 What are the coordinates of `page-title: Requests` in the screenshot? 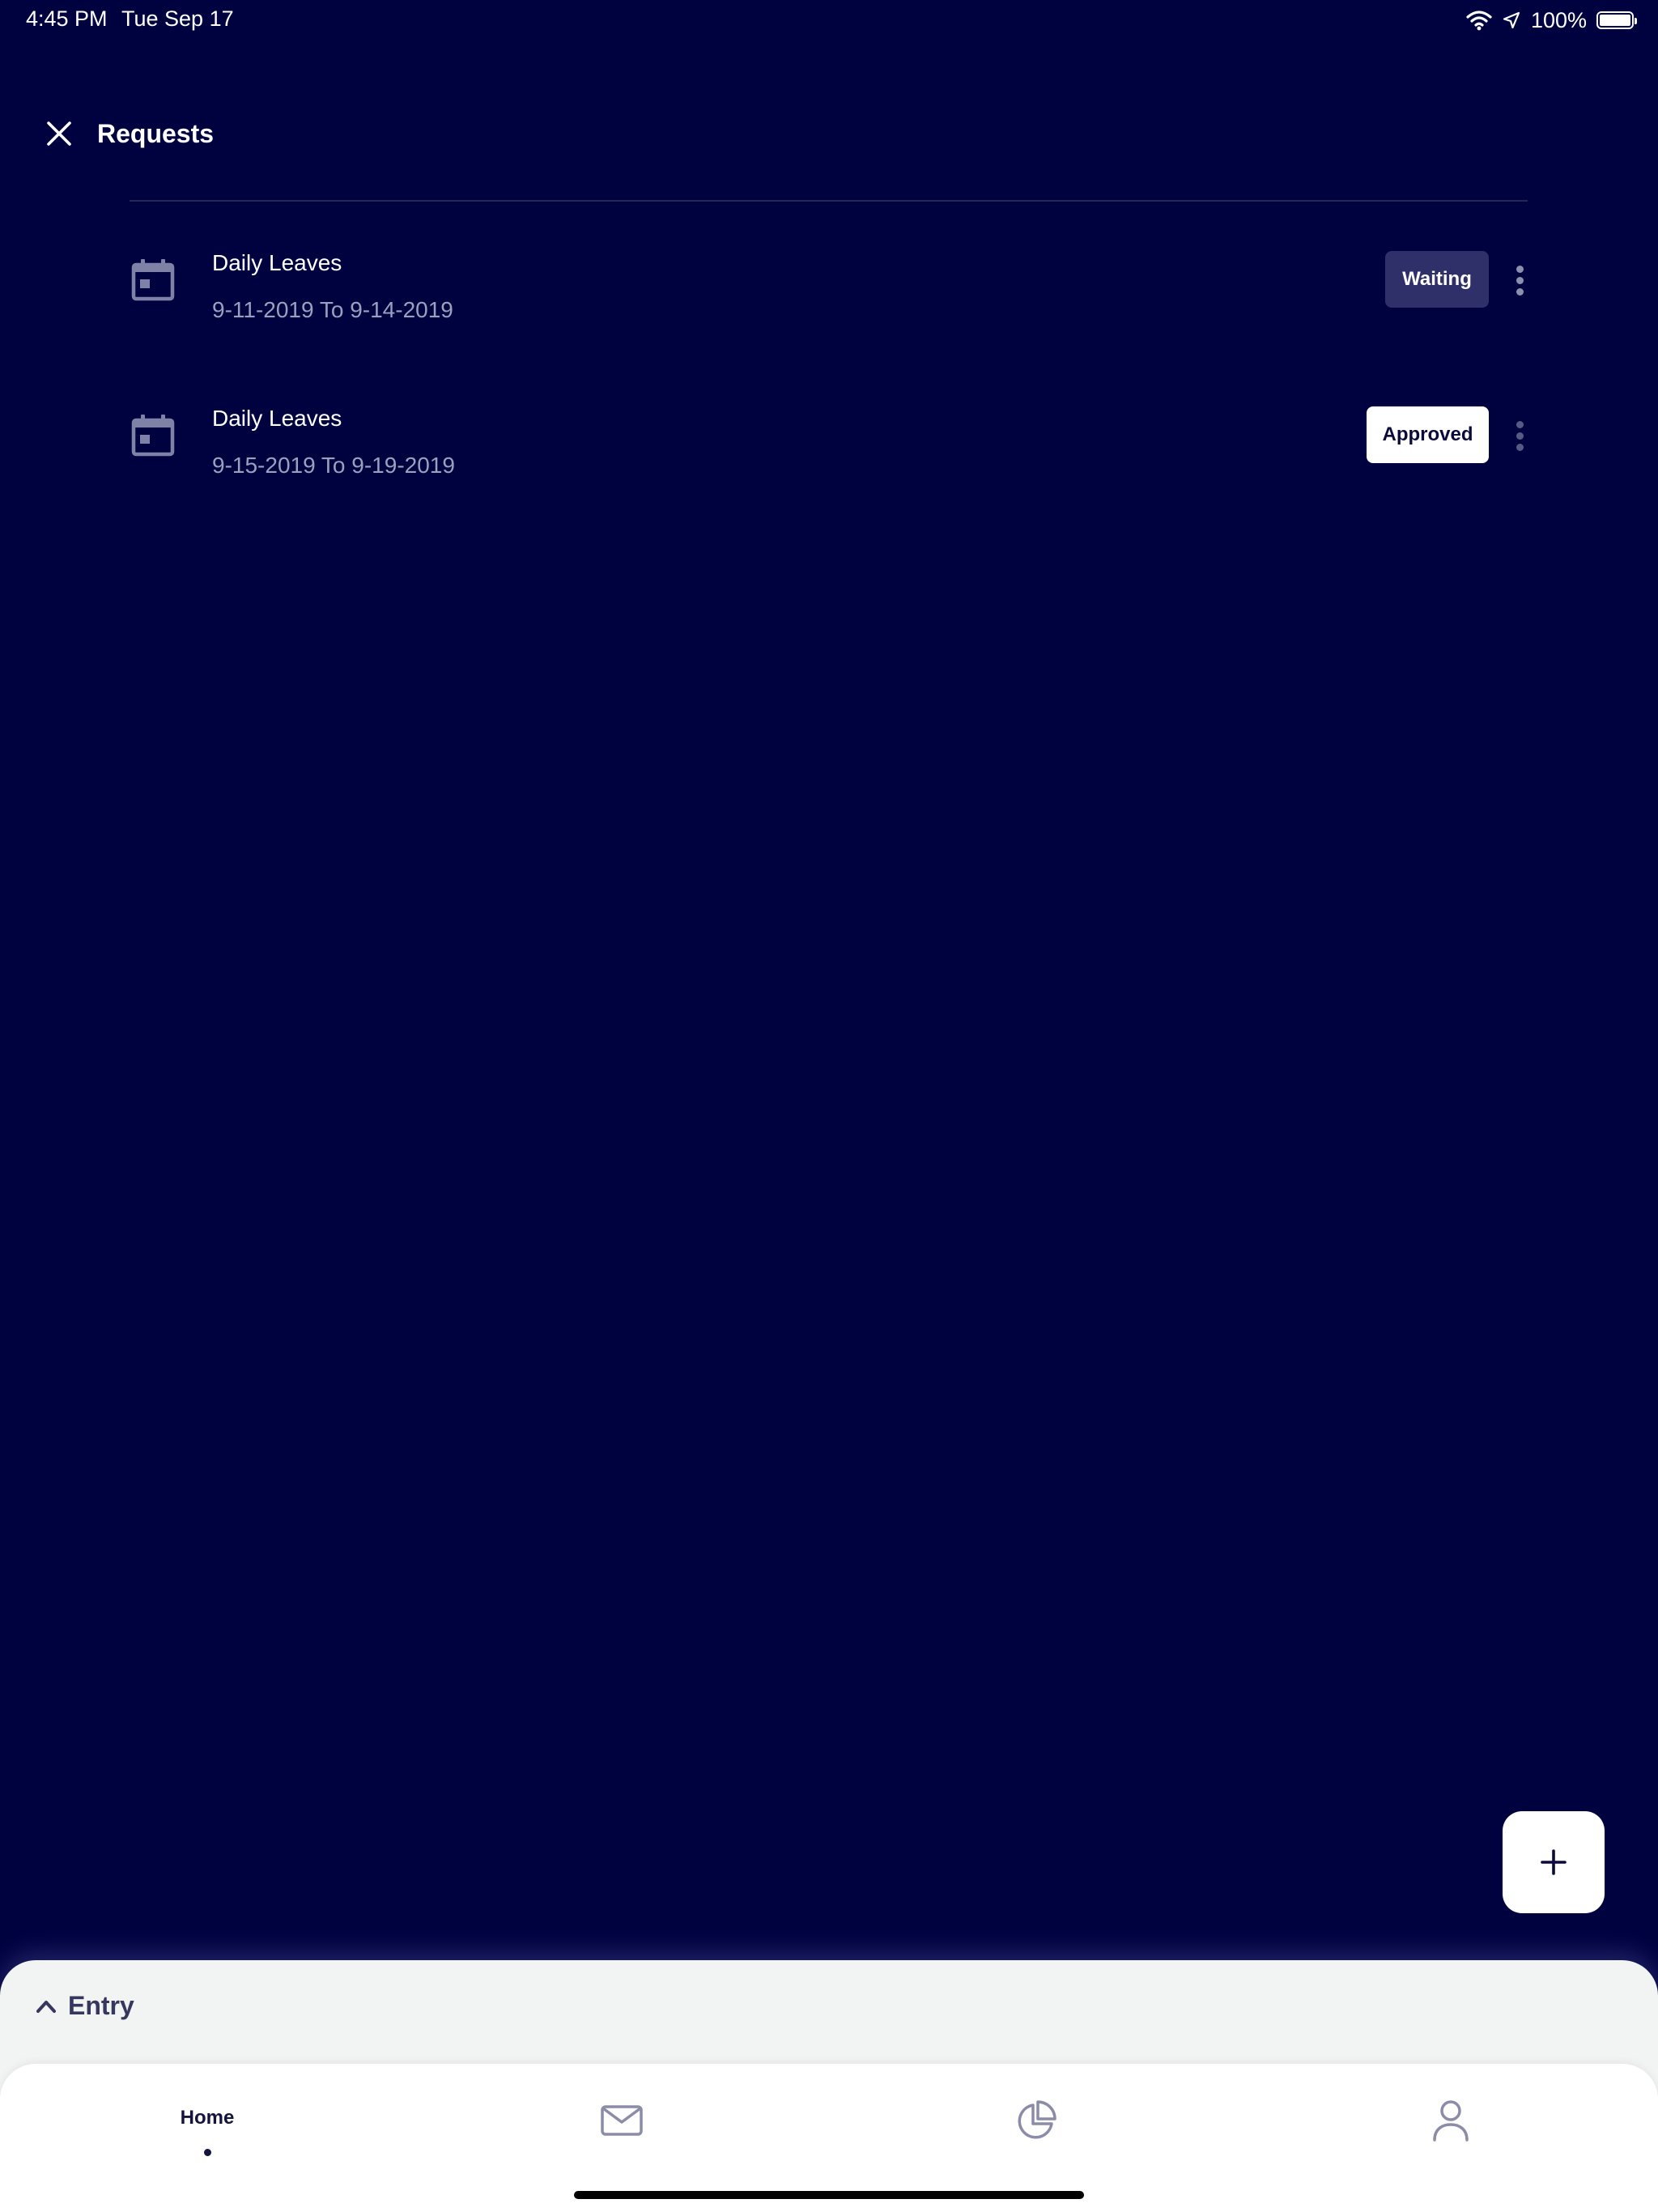 It's located at (156, 133).